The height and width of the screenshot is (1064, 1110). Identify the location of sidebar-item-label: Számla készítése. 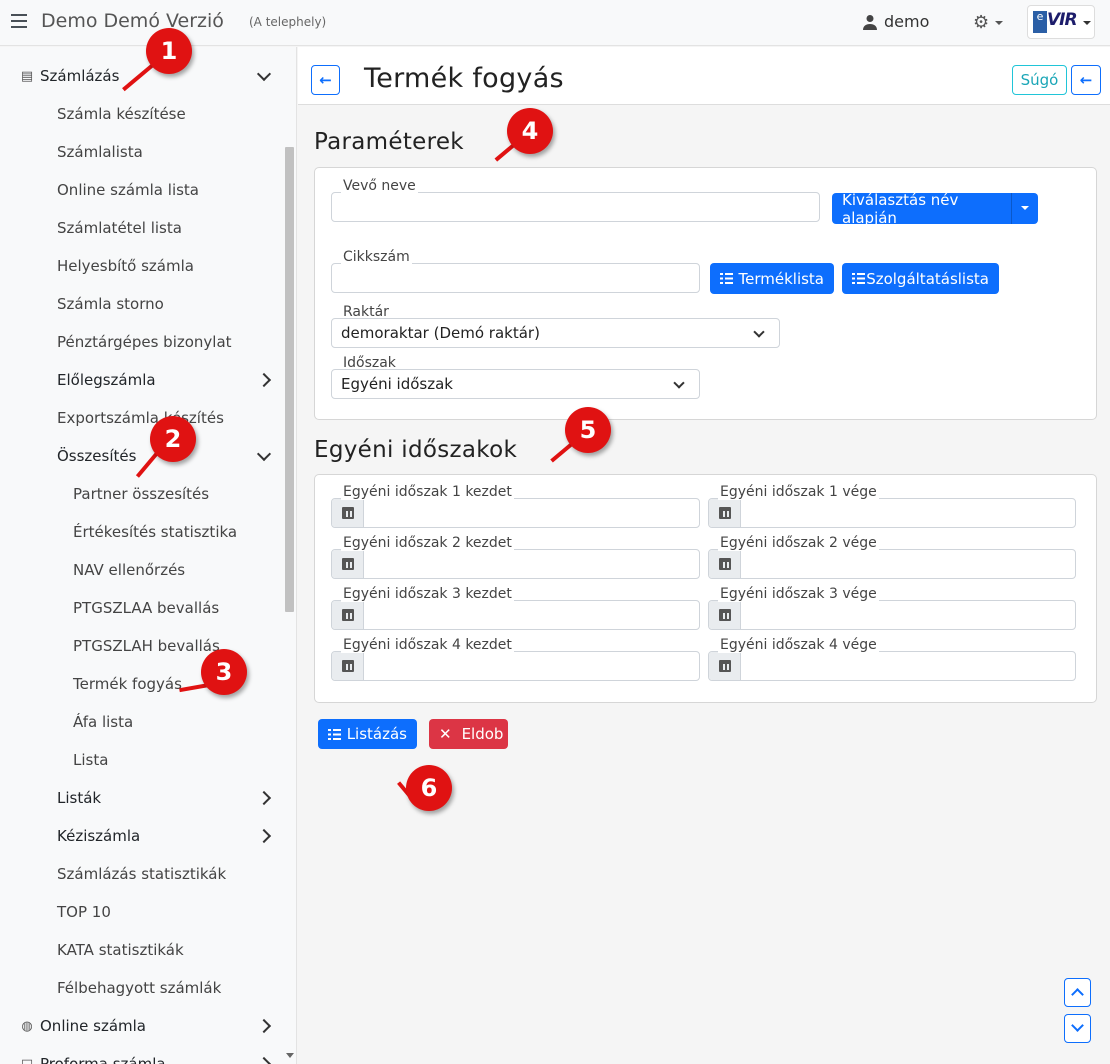
(121, 114).